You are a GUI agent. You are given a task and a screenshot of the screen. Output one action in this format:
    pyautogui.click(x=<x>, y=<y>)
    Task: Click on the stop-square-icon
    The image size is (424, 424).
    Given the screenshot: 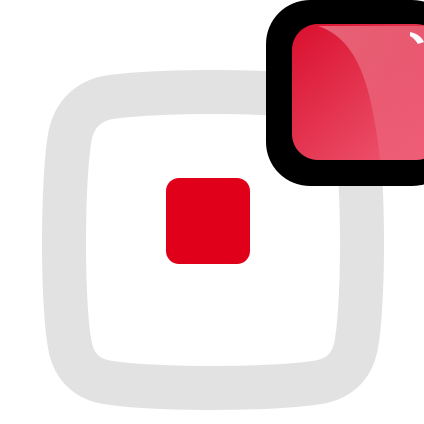 What is the action you would take?
    pyautogui.click(x=208, y=221)
    